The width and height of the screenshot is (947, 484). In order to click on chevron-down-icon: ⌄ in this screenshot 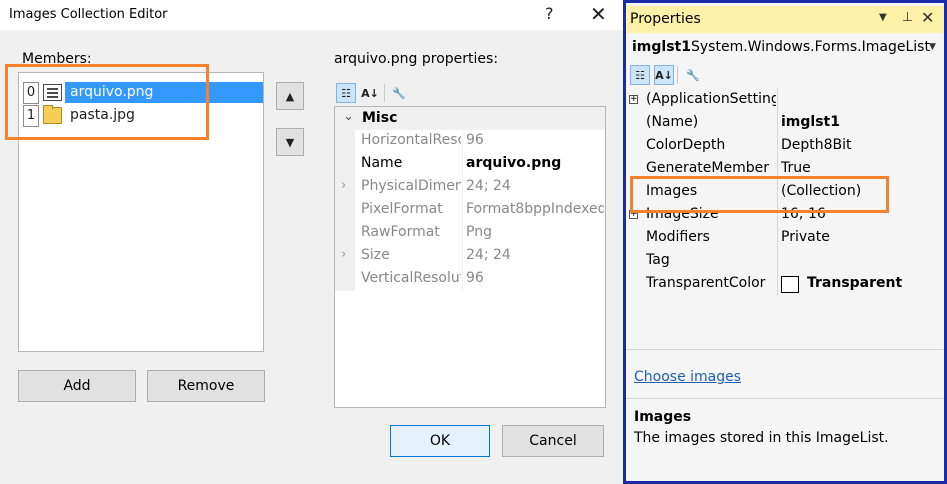, I will do `click(348, 116)`.